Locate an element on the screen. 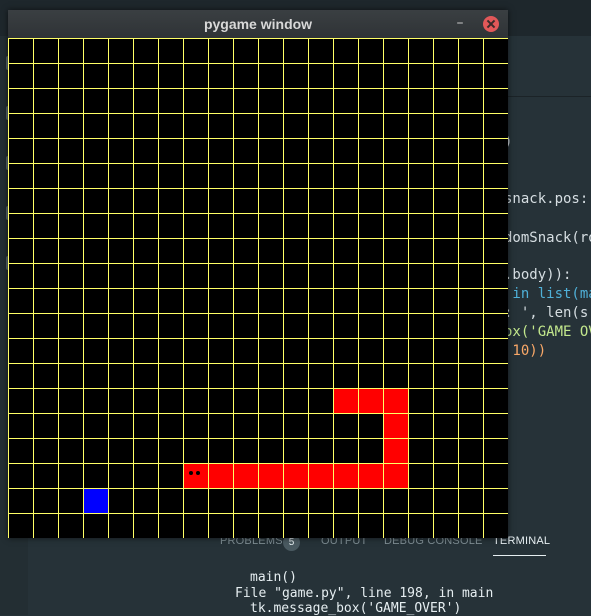  terminal-line: File "game.py", line 198, in main is located at coordinates (364, 593).